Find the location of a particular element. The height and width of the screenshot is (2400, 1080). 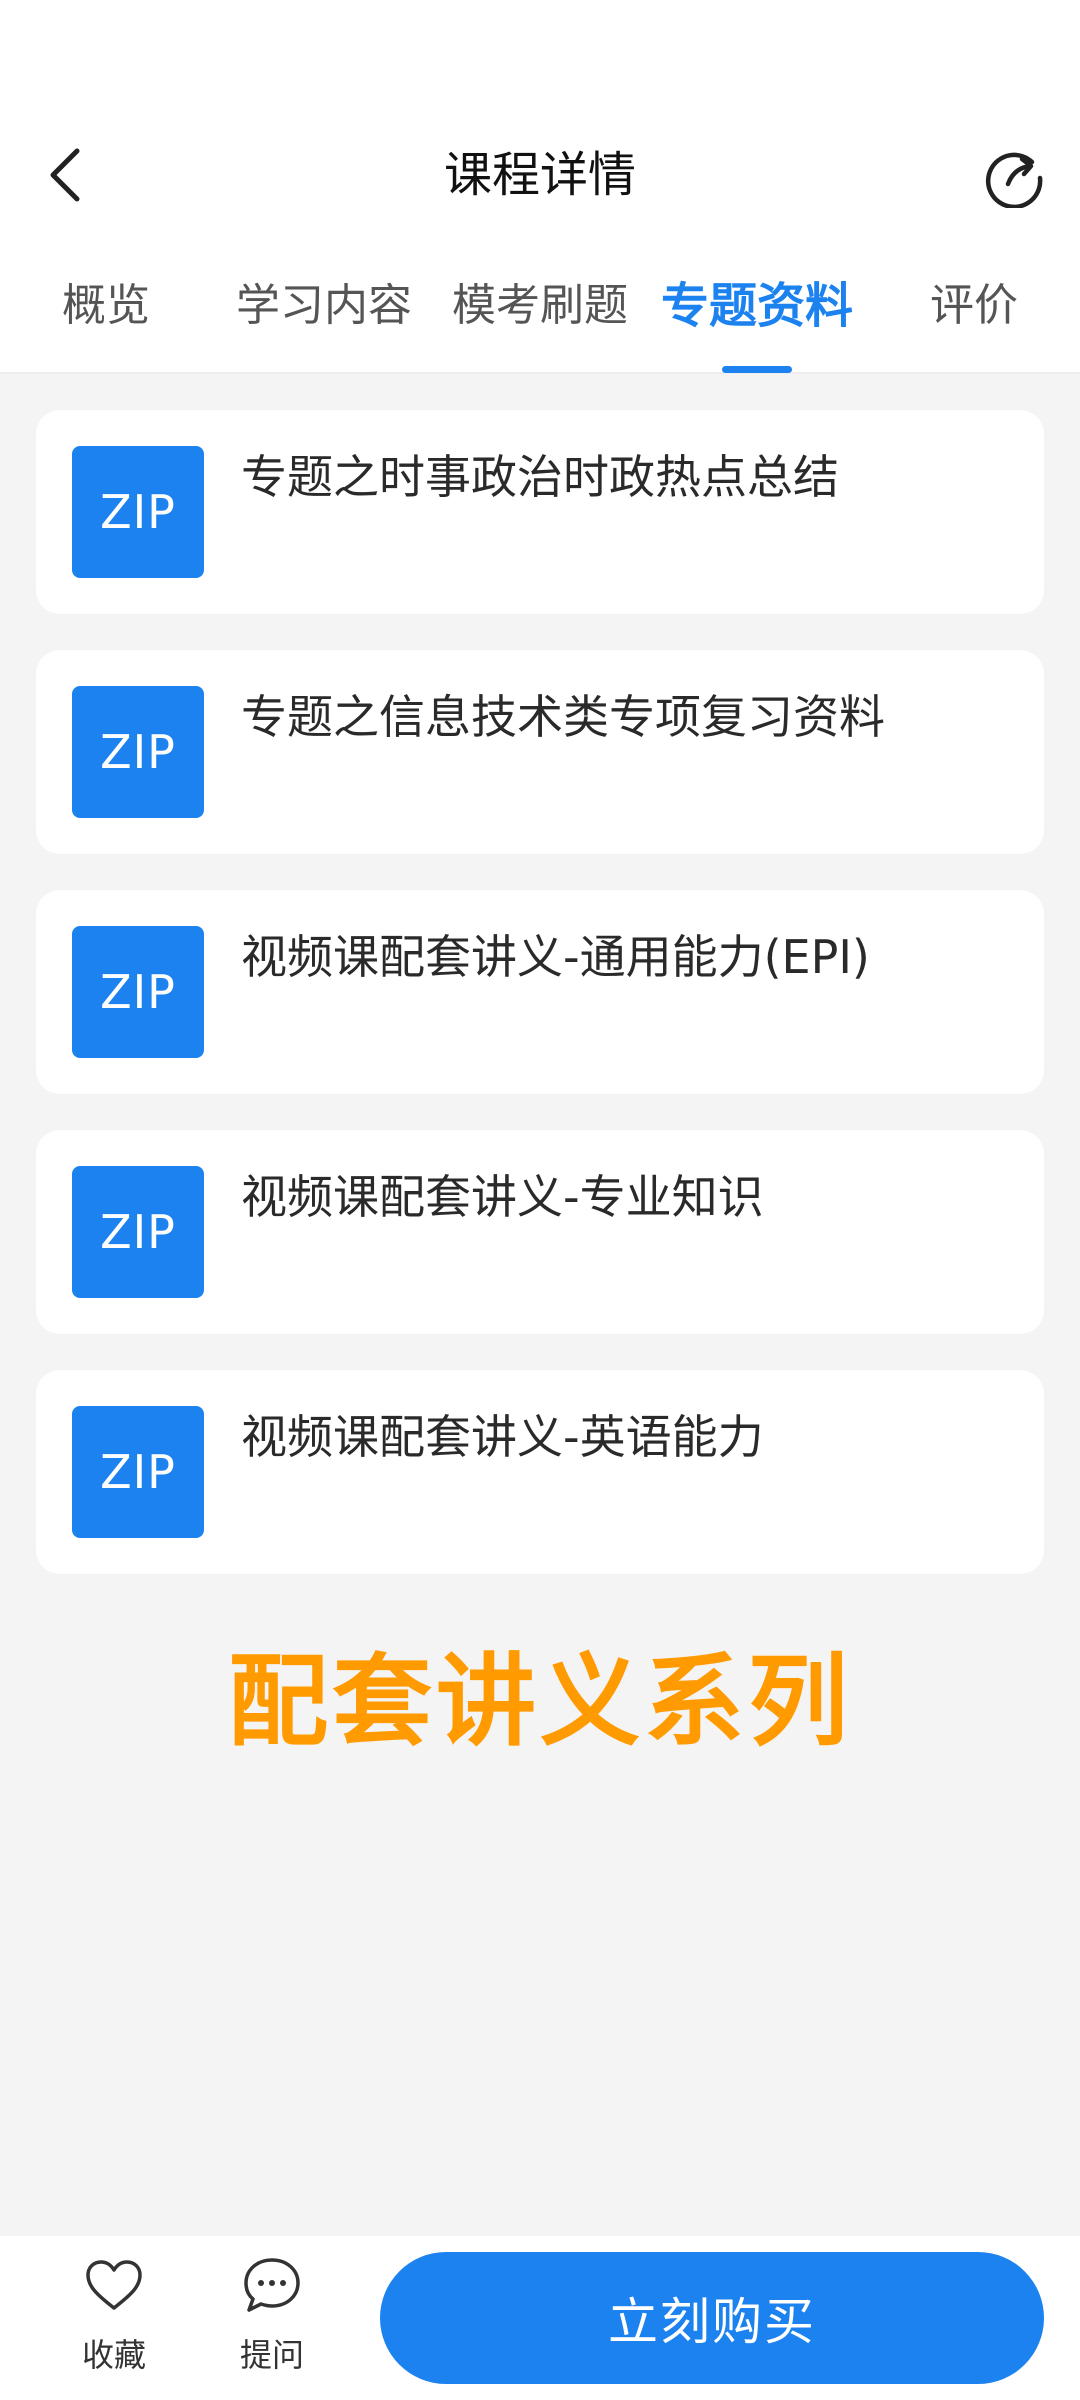

material-title: 视频课配套讲义-专业知识 is located at coordinates (502, 1197).